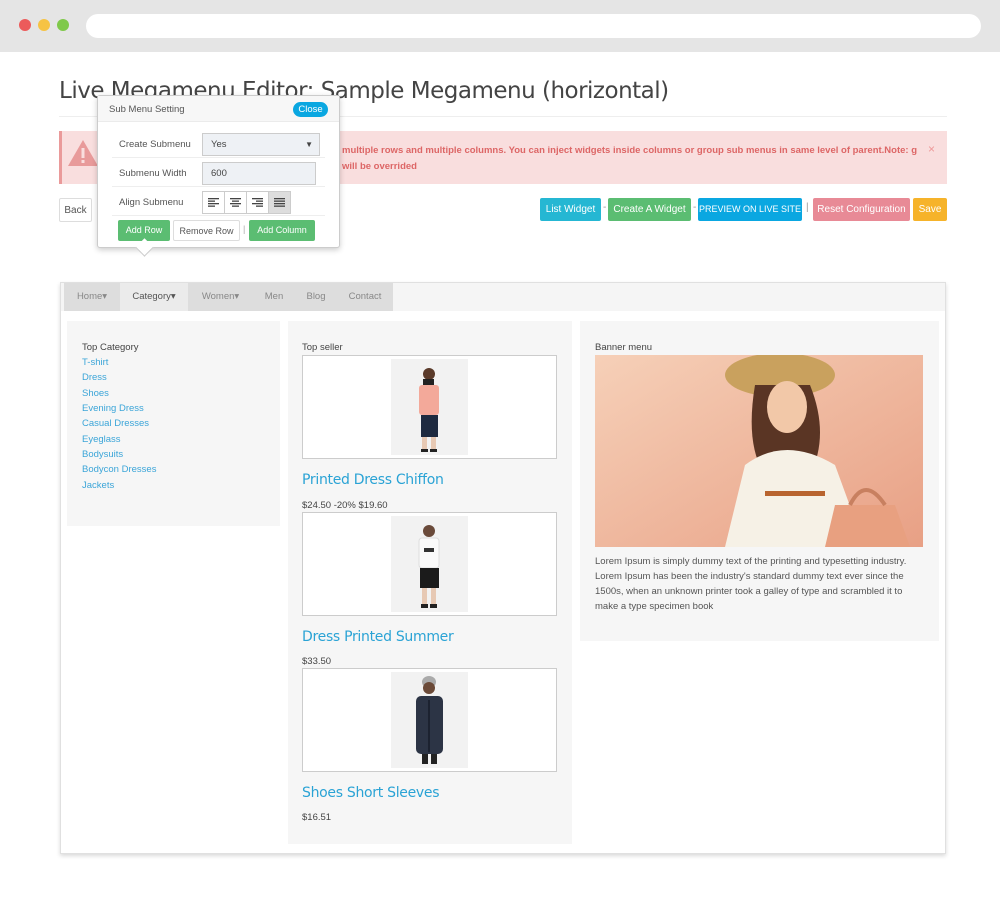 This screenshot has height=897, width=1000. What do you see at coordinates (153, 173) in the screenshot?
I see `submenu-width-label: Submenu Width` at bounding box center [153, 173].